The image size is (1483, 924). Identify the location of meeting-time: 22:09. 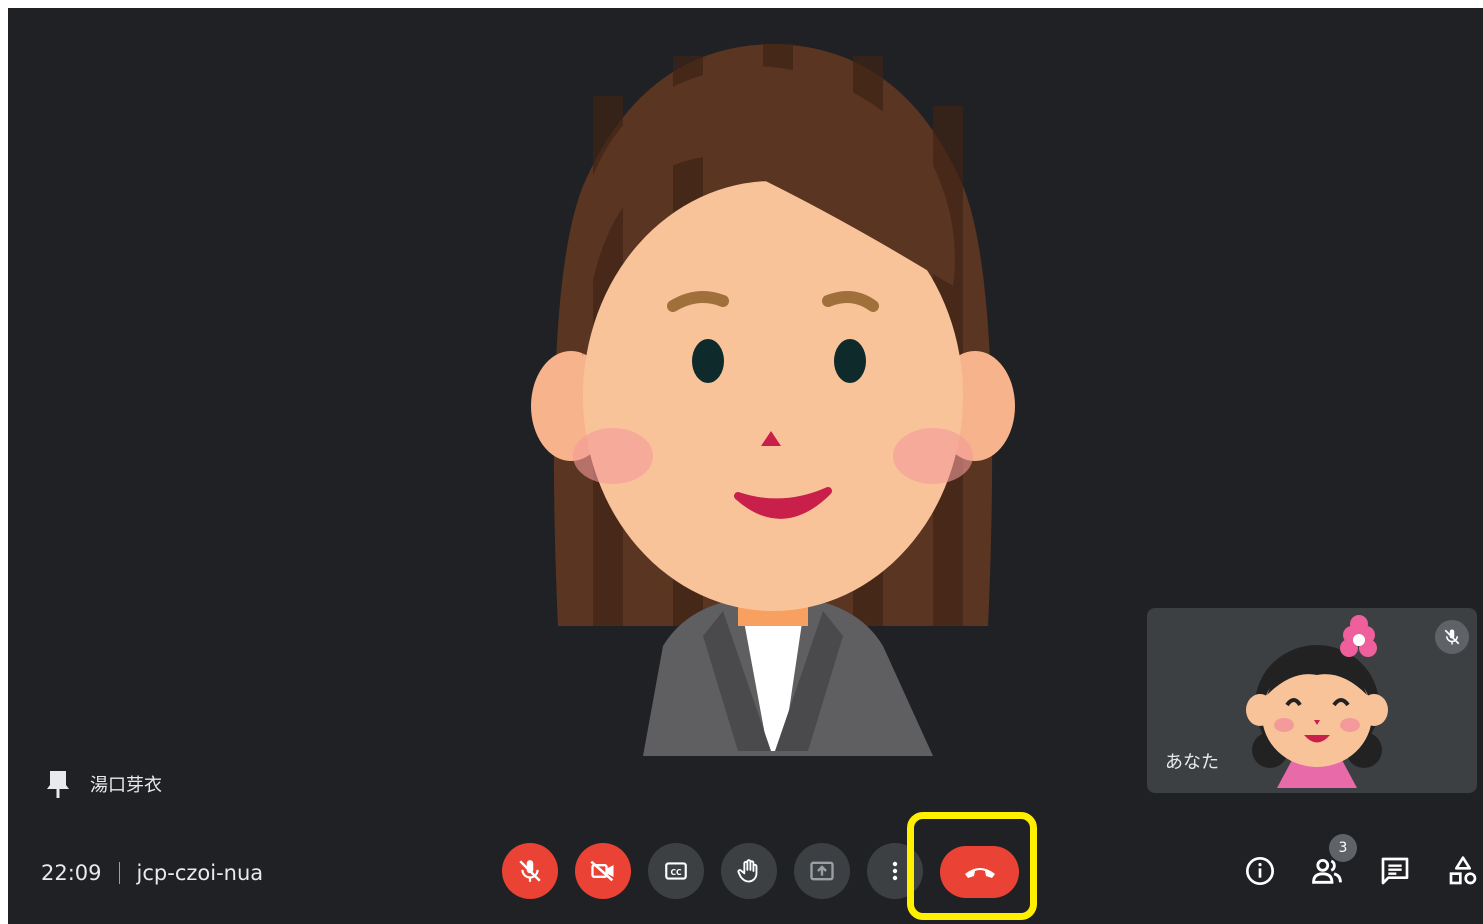
(71, 873).